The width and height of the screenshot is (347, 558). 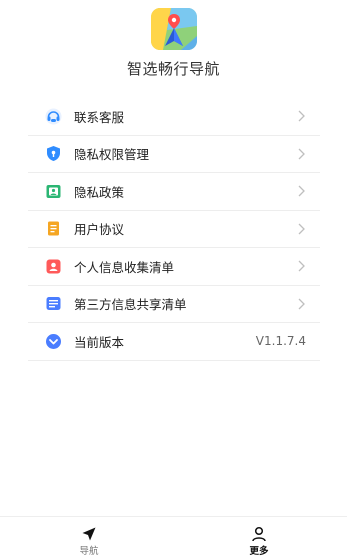 What do you see at coordinates (174, 154) in the screenshot?
I see `menu-item-privacy-permission: 隐私权限管理` at bounding box center [174, 154].